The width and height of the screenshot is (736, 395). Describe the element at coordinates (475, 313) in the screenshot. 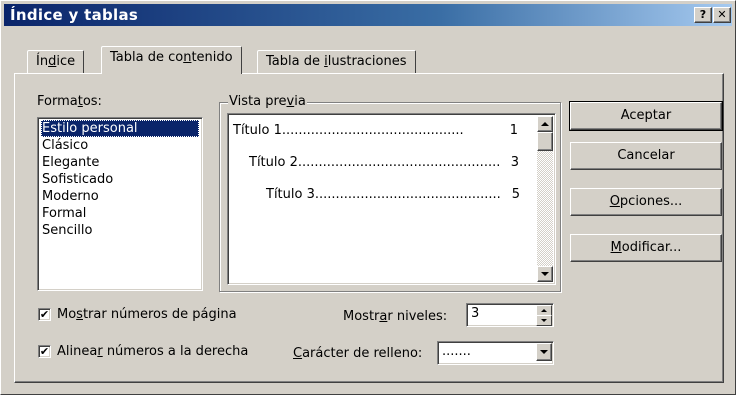

I see `show-levels-value: 3` at that location.